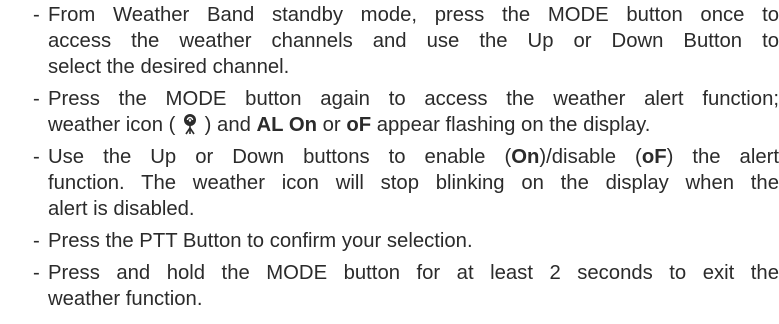  I want to click on on-label: On, so click(525, 157).